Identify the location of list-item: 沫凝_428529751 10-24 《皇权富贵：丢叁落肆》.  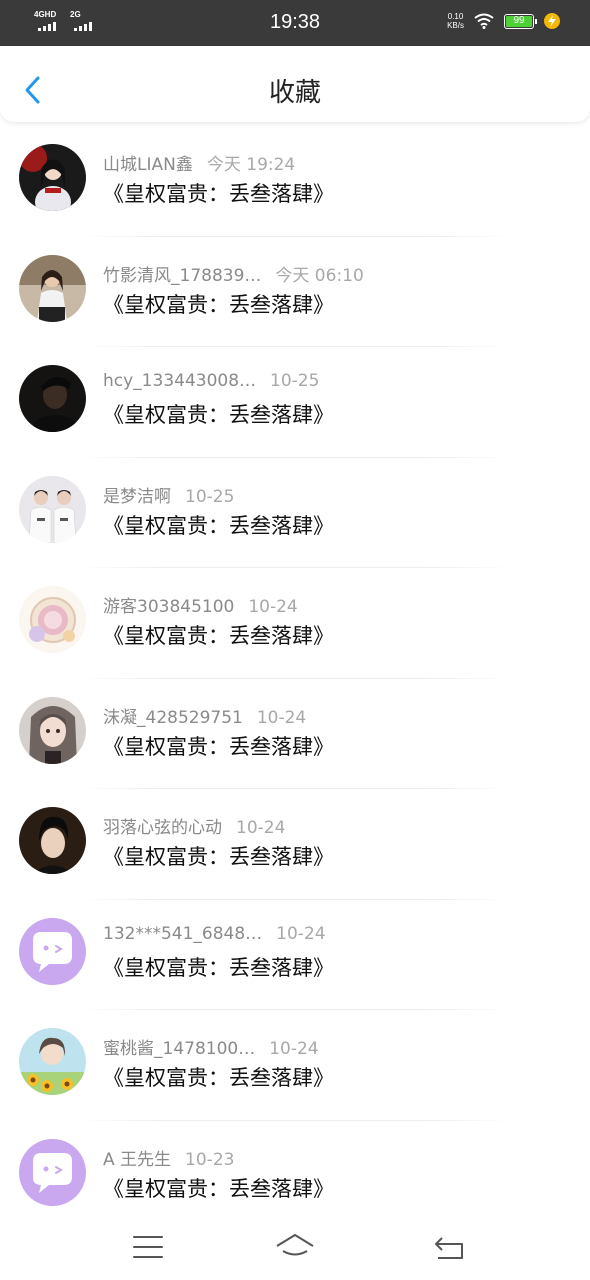
(295, 734).